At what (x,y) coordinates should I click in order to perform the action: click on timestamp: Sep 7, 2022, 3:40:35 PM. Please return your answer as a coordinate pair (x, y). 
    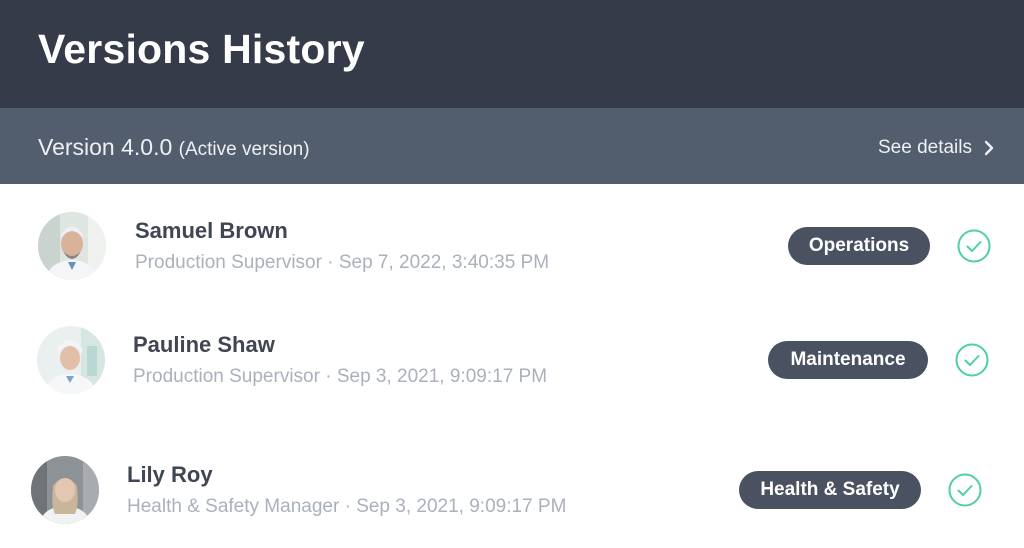
    Looking at the image, I should click on (444, 262).